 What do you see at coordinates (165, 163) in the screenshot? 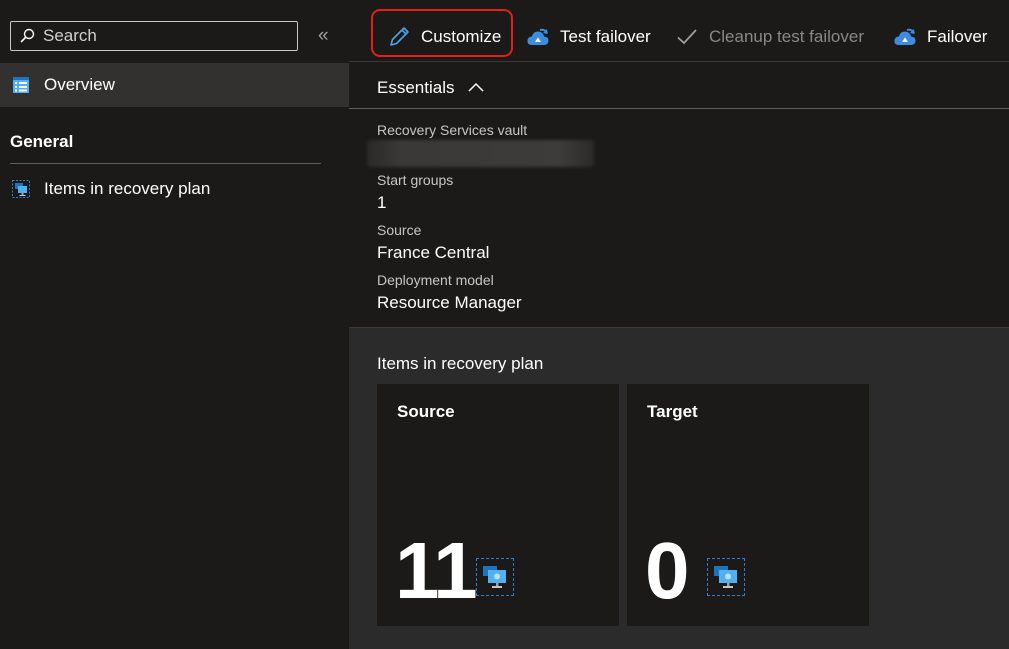
I see `divider` at bounding box center [165, 163].